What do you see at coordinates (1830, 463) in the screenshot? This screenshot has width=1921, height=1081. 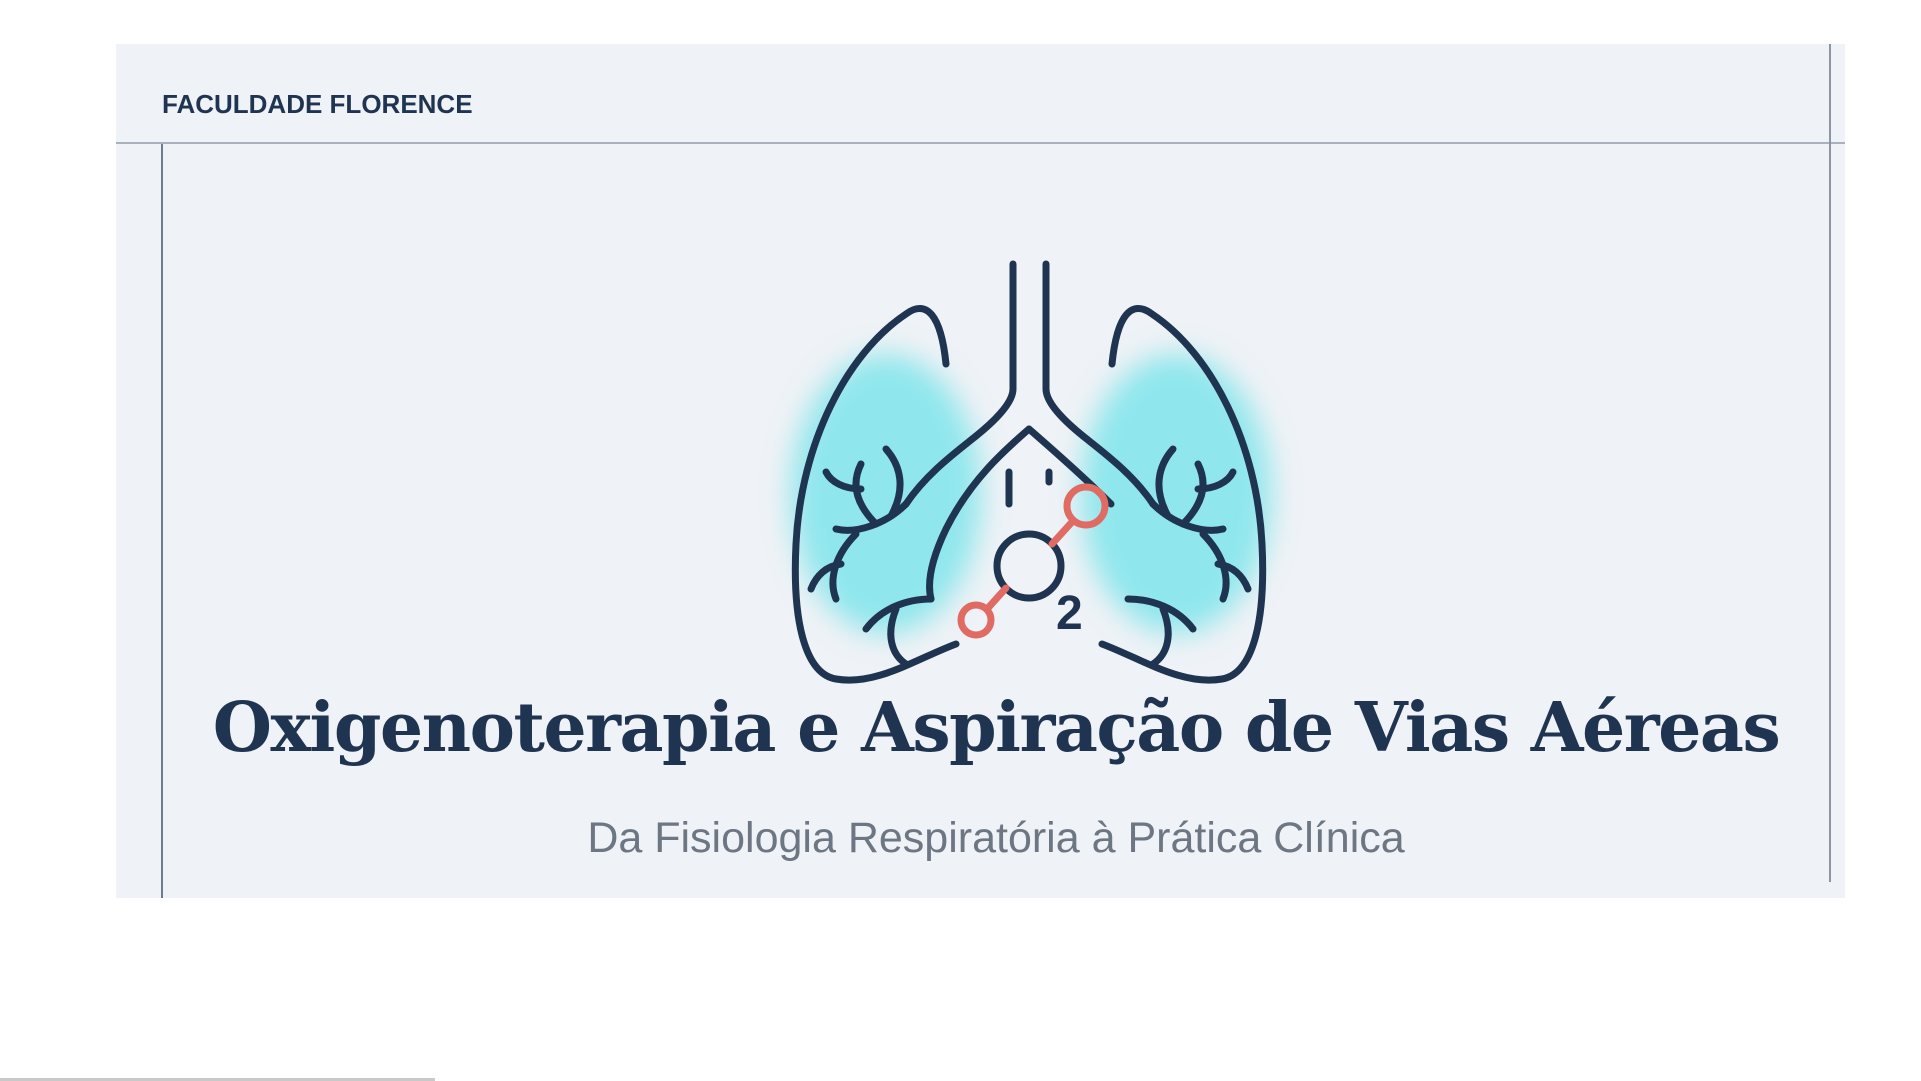 I see `right-border` at bounding box center [1830, 463].